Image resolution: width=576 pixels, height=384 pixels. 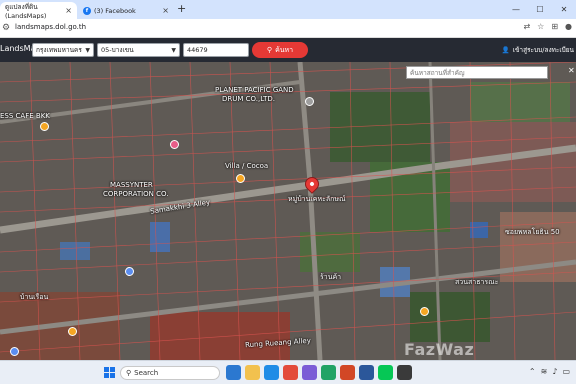 I want to click on tab-facebook: f (3) Facebook ×, so click(x=126, y=10).